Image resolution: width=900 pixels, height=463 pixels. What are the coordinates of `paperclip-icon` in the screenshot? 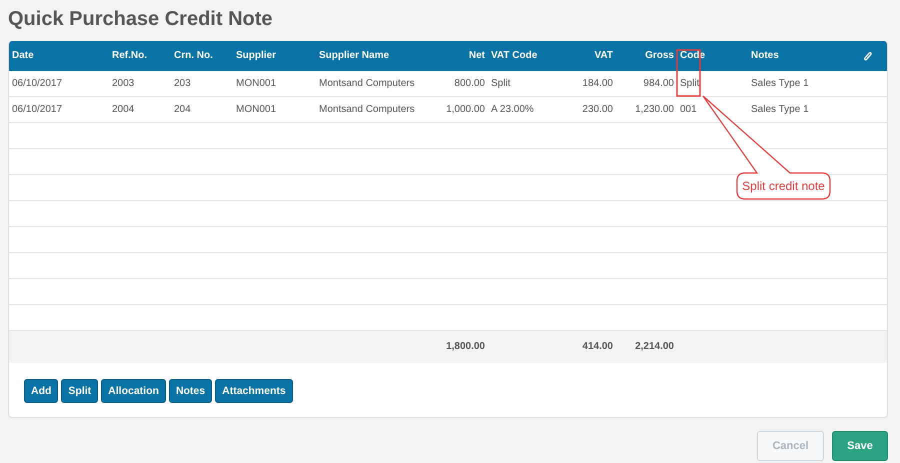 It's located at (868, 56).